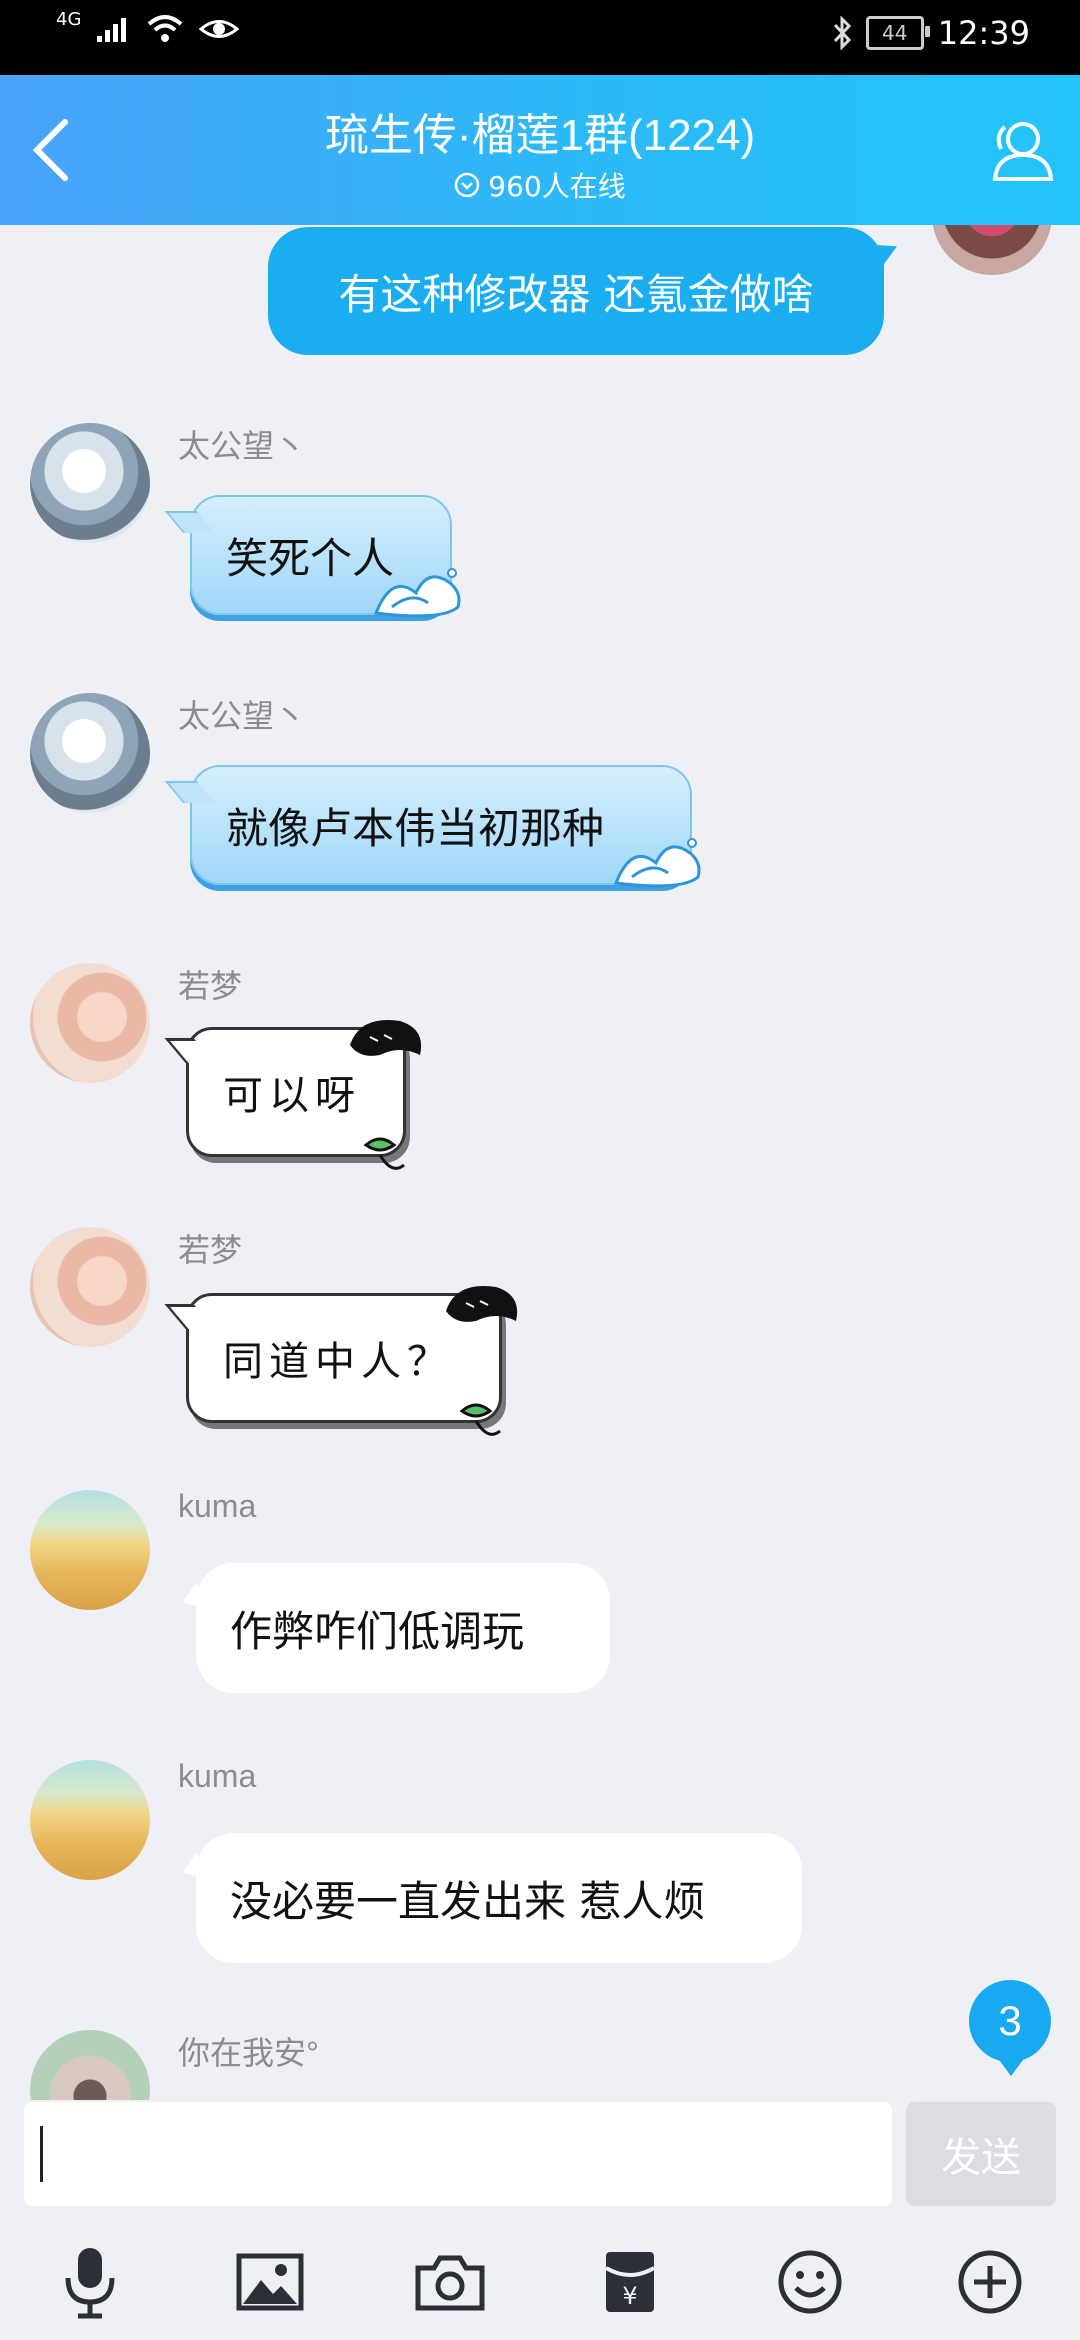 This screenshot has width=1080, height=2340. What do you see at coordinates (897, 33) in the screenshot?
I see `battery-indicator: 44` at bounding box center [897, 33].